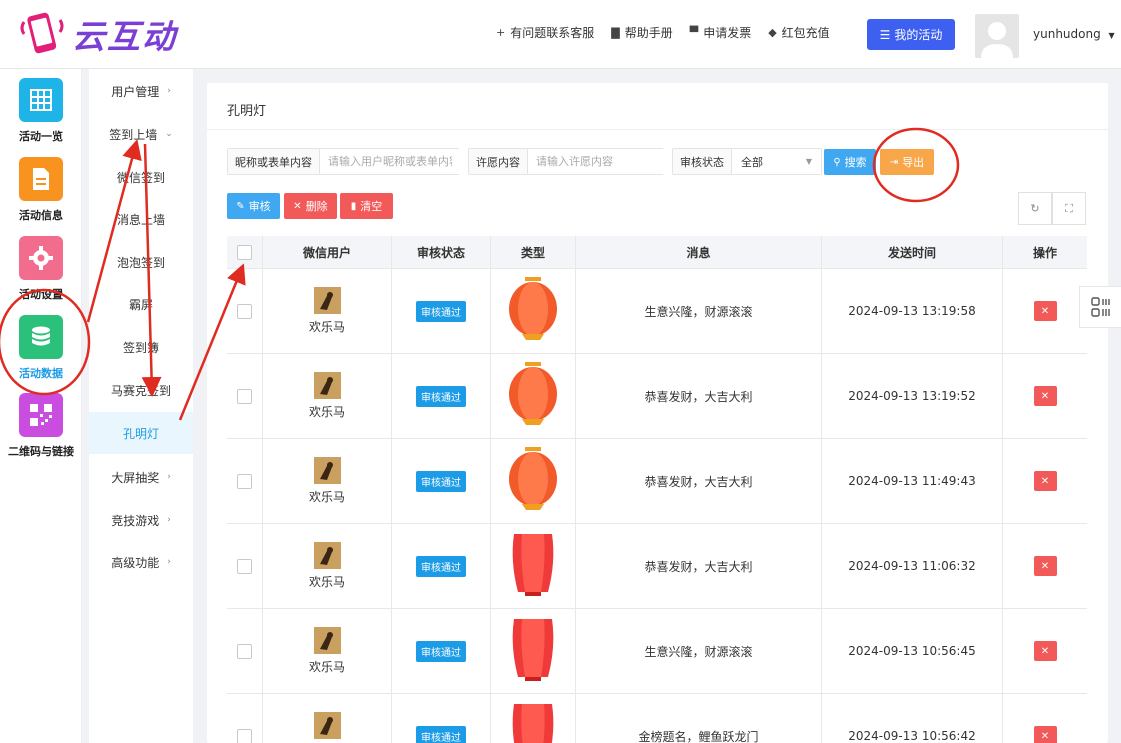 Image resolution: width=1121 pixels, height=743 pixels. What do you see at coordinates (441, 252) in the screenshot?
I see `header-status: 审核状态` at bounding box center [441, 252].